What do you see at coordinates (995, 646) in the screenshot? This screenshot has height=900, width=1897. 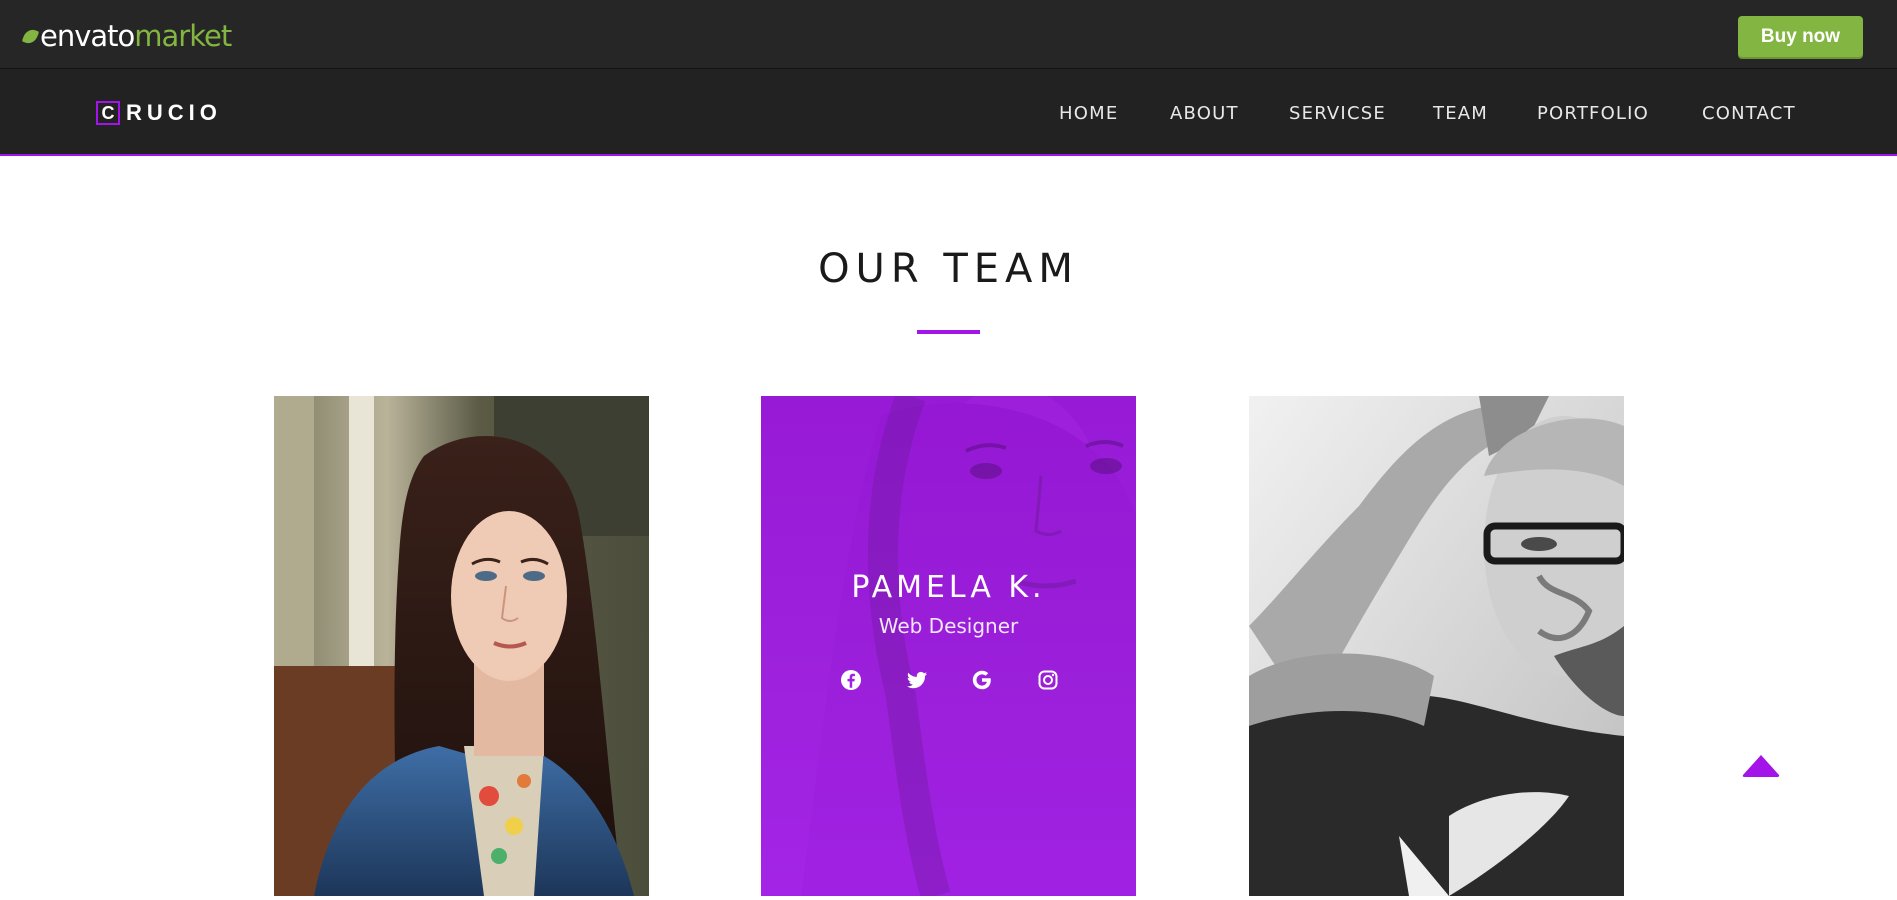 I see `face-shading` at bounding box center [995, 646].